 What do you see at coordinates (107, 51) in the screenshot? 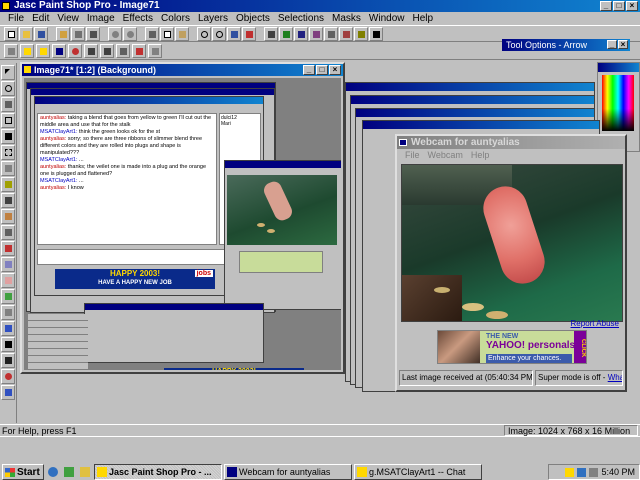
I see `overview-icon` at bounding box center [107, 51].